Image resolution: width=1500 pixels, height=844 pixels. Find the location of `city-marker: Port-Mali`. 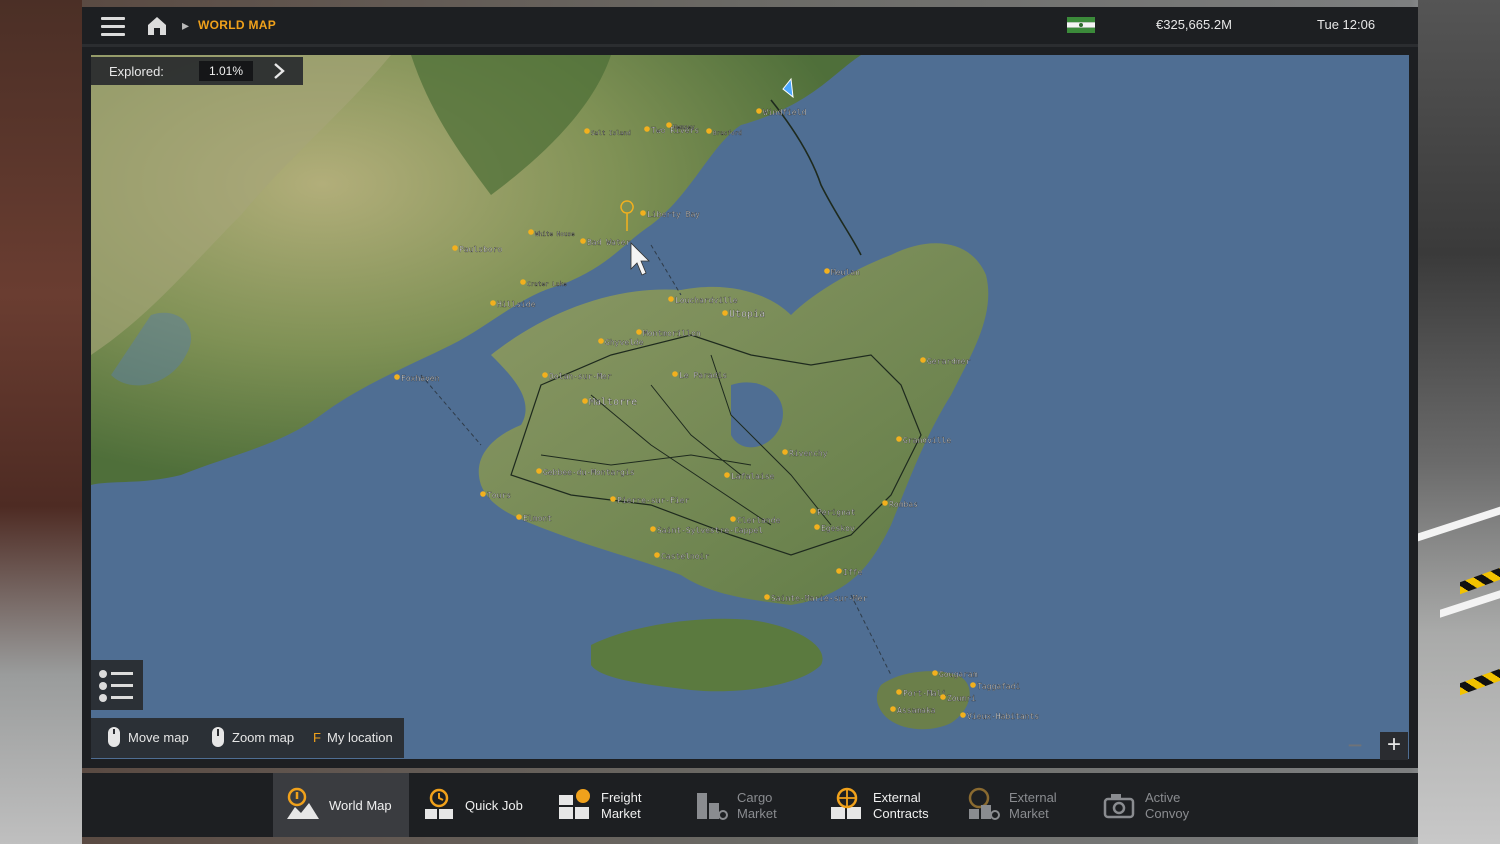

city-marker: Port-Mali is located at coordinates (921, 693).